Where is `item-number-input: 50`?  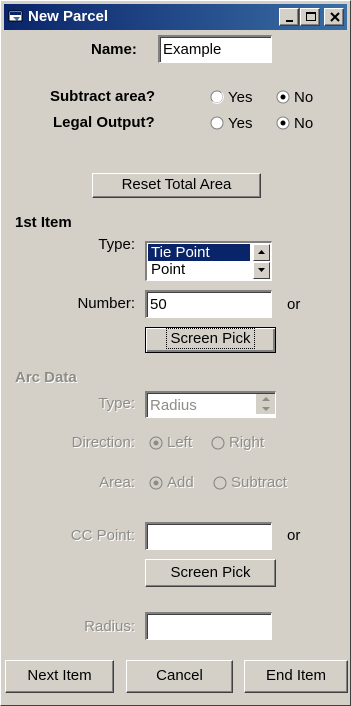
item-number-input: 50 is located at coordinates (208, 304).